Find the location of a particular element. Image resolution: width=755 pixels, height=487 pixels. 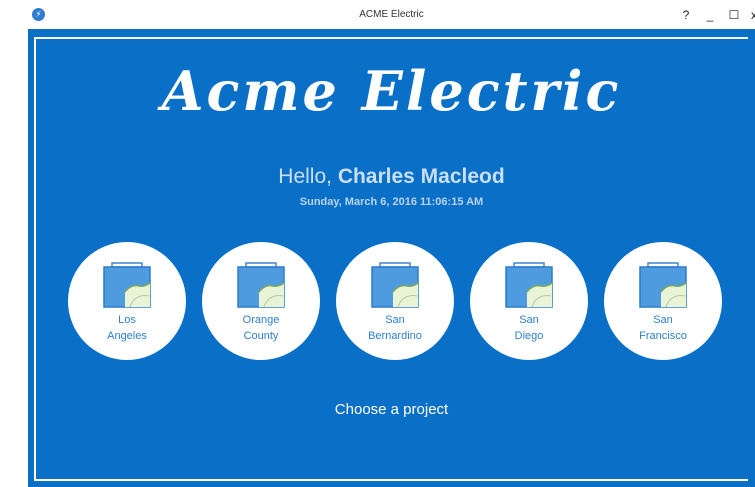

project-label: Orange County is located at coordinates (261, 328).